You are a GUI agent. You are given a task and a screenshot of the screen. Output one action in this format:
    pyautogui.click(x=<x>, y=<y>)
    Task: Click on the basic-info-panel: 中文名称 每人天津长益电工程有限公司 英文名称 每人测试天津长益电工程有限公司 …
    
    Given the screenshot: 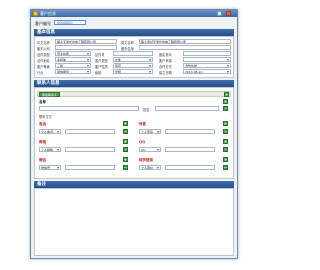 What is the action you would take?
    pyautogui.click(x=134, y=57)
    